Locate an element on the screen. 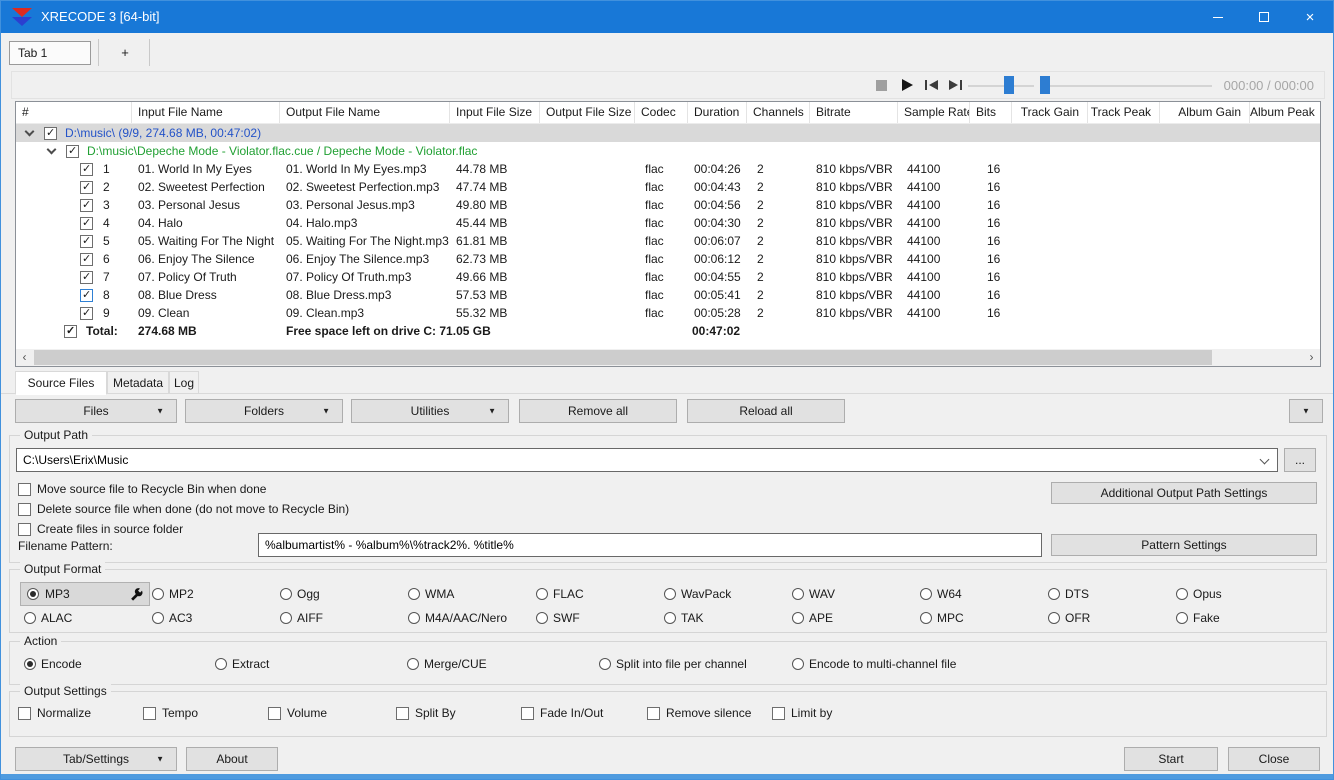 This screenshot has width=1334, height=780. setting-fade: Fade In/Out is located at coordinates (562, 713).